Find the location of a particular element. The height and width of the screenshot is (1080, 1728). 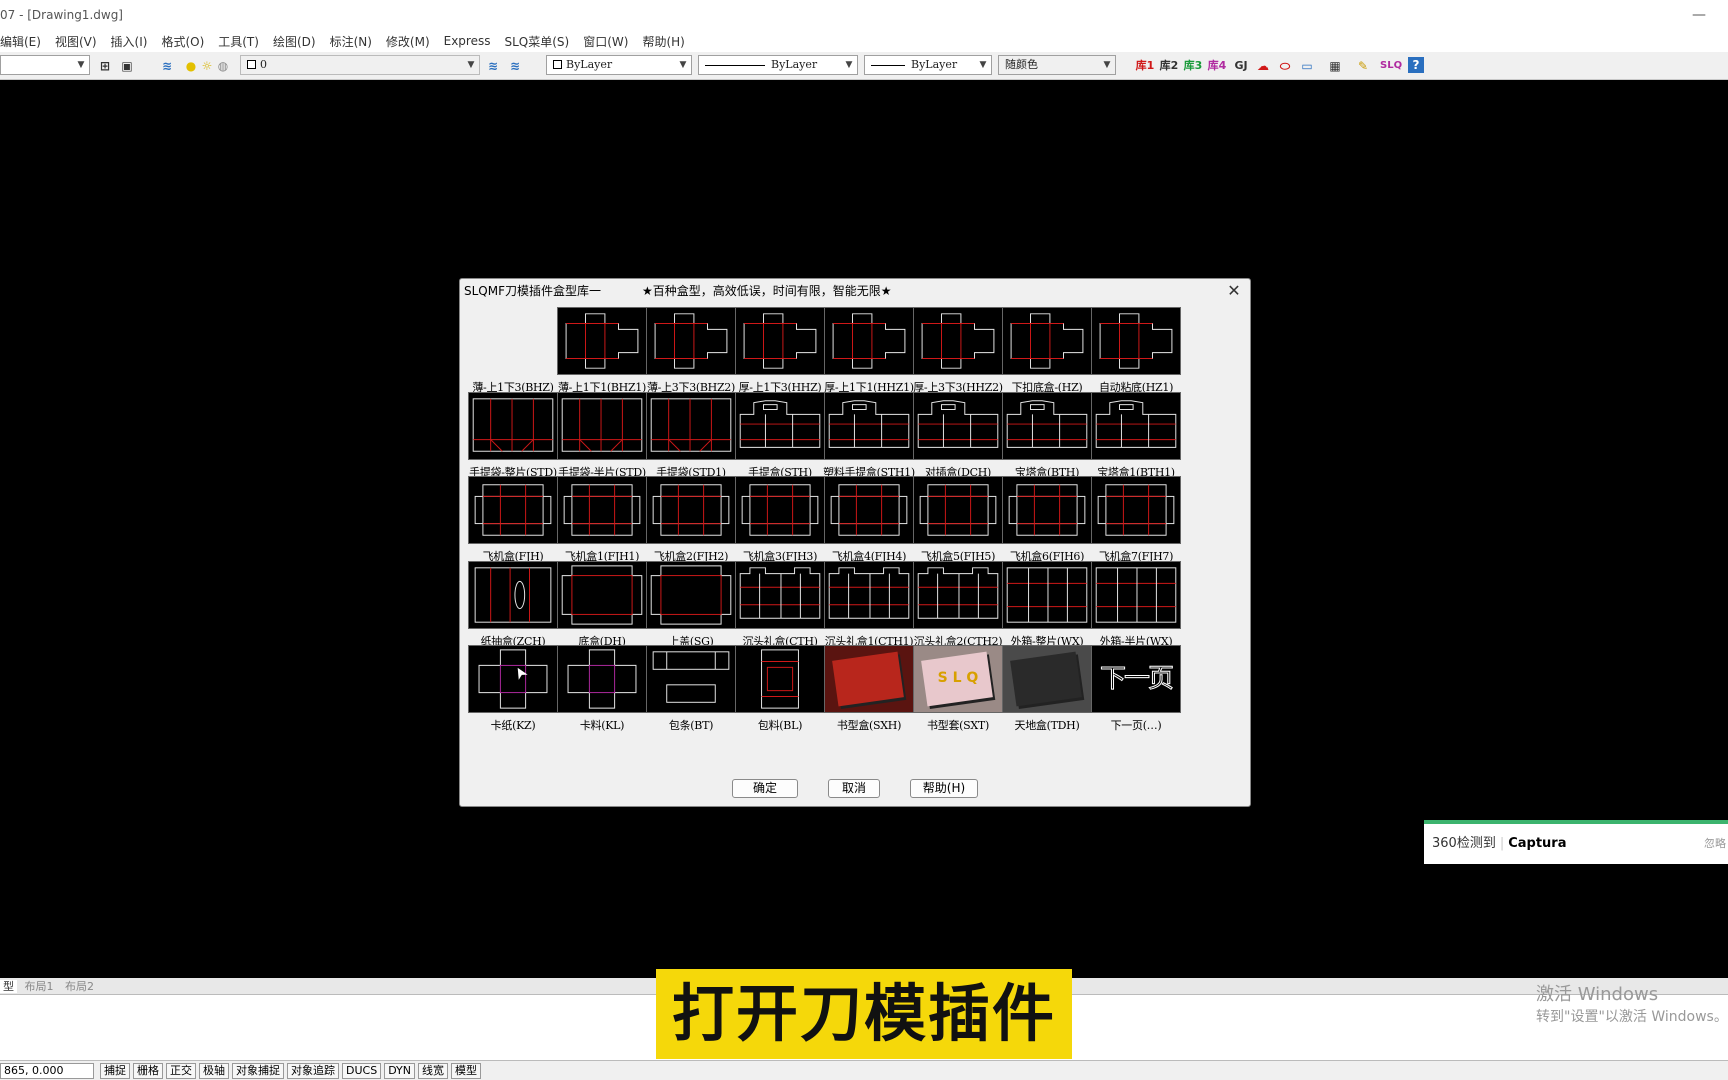

box-type-item: 下扣底盒-(HZ) is located at coordinates (1047, 353).